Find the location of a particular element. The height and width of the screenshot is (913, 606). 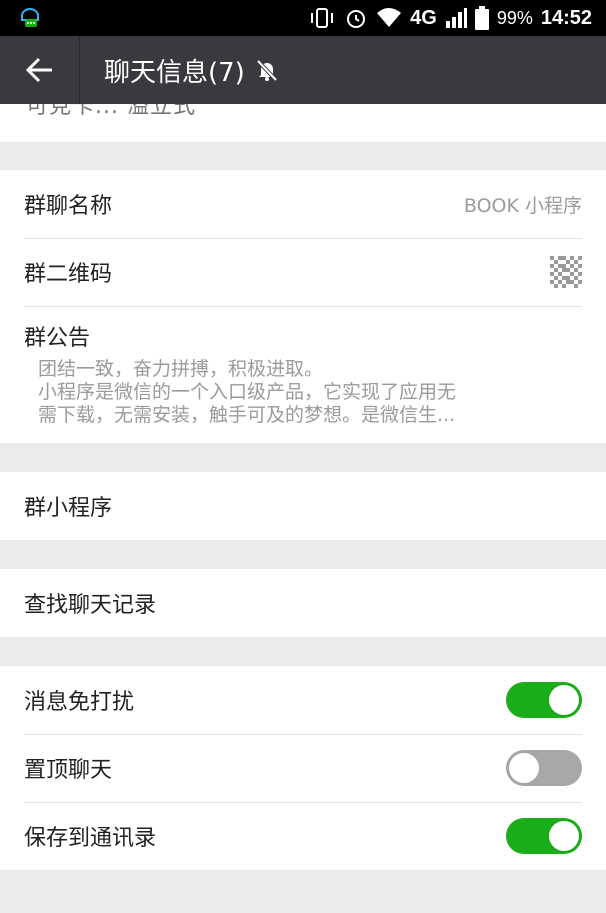

signal-icon is located at coordinates (456, 18).